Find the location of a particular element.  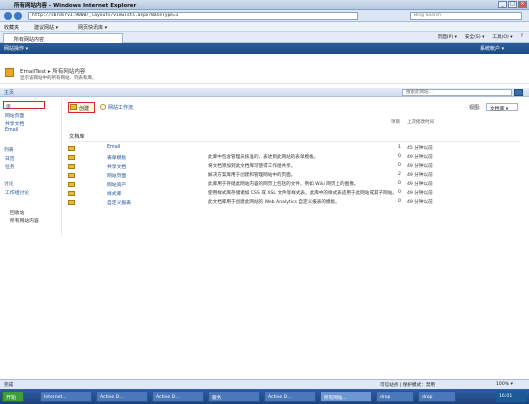

site-actions-menu: 网站操作 ▾ is located at coordinates (16, 48).